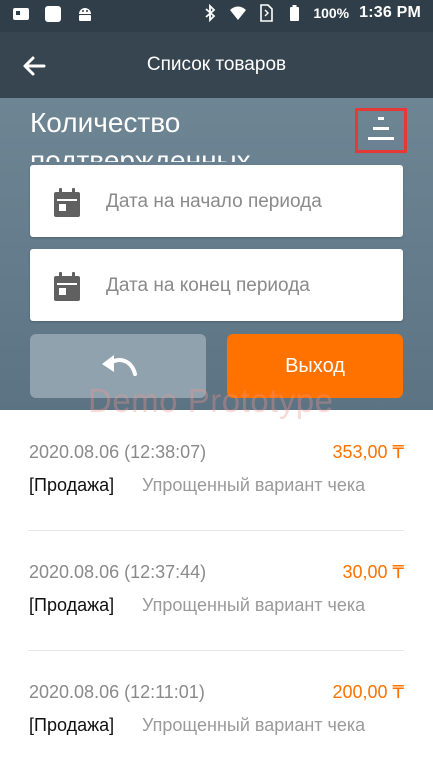  Describe the element at coordinates (373, 572) in the screenshot. I see `transaction-amount: 30,00 ₸` at that location.